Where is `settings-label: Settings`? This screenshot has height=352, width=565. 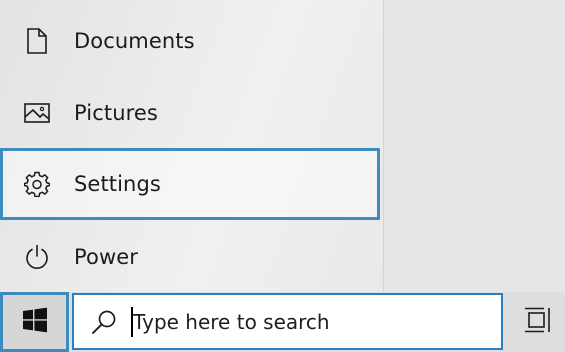 settings-label: Settings is located at coordinates (117, 184).